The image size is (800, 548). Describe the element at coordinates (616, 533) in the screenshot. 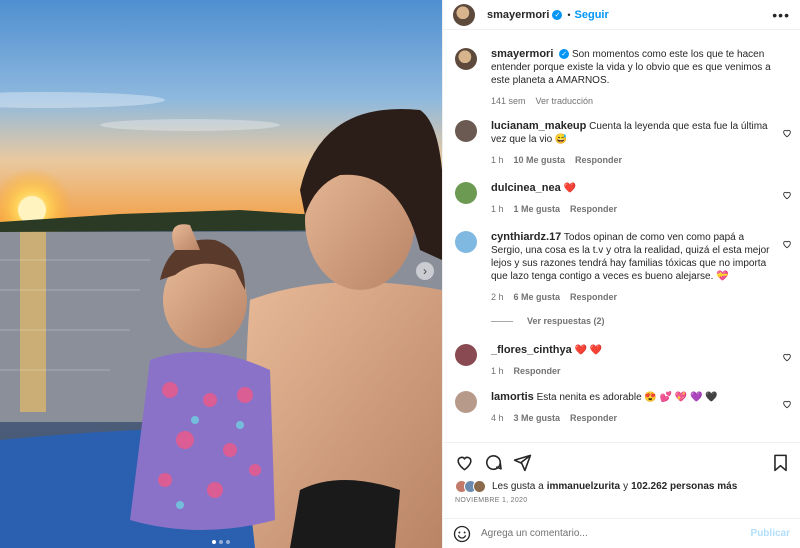

I see `add-comment-input` at that location.